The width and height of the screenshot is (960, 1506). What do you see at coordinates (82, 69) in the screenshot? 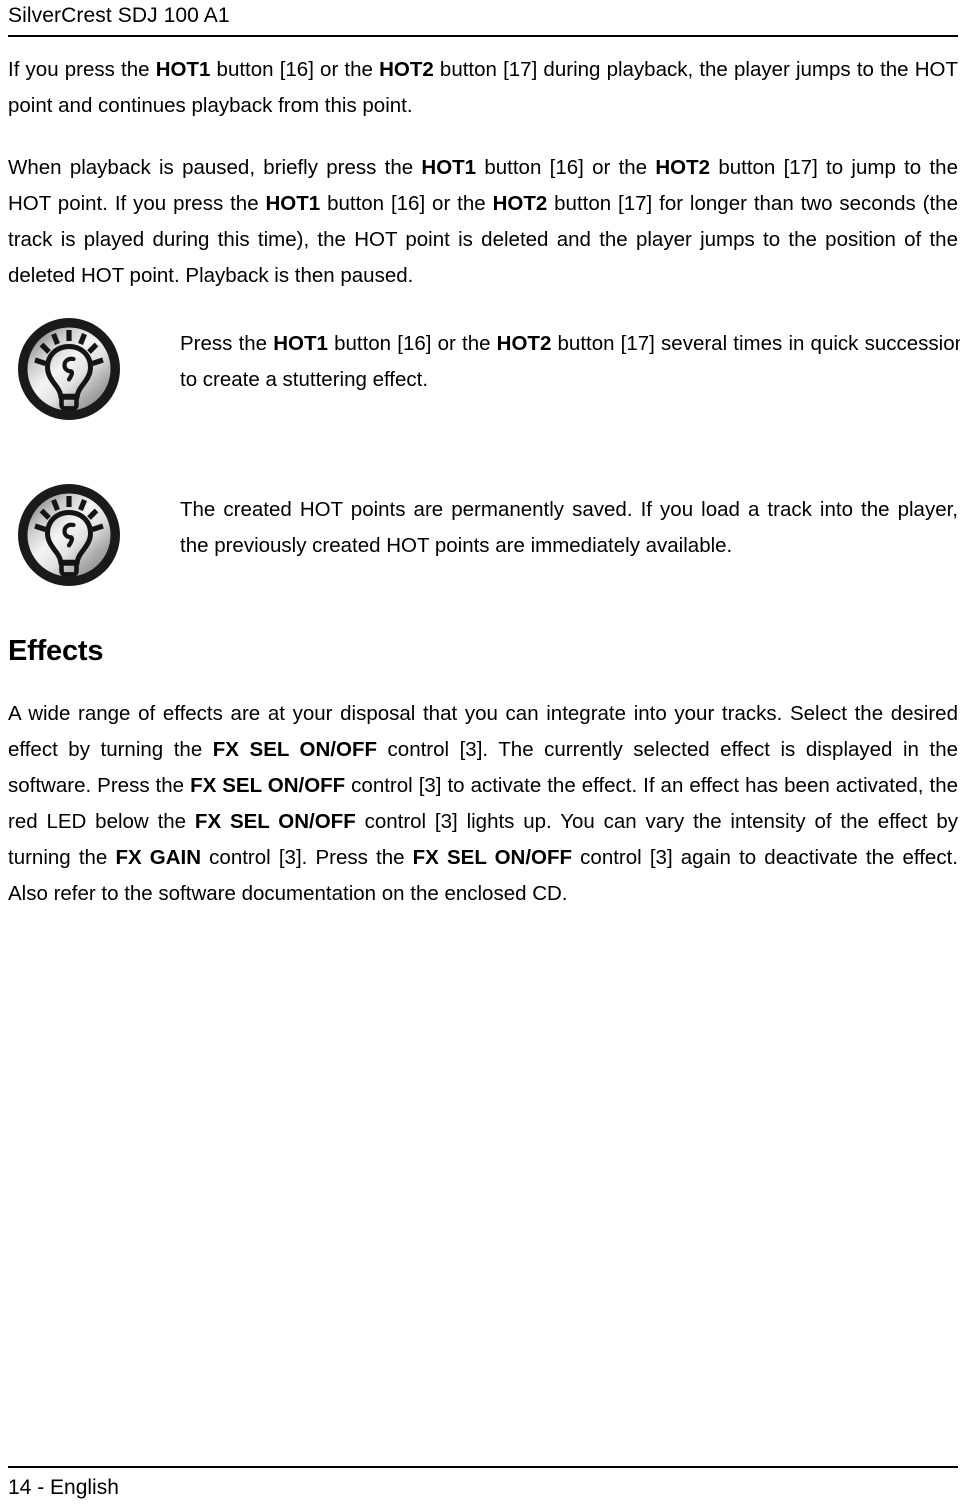
I see `text-segment: If you press the` at bounding box center [82, 69].